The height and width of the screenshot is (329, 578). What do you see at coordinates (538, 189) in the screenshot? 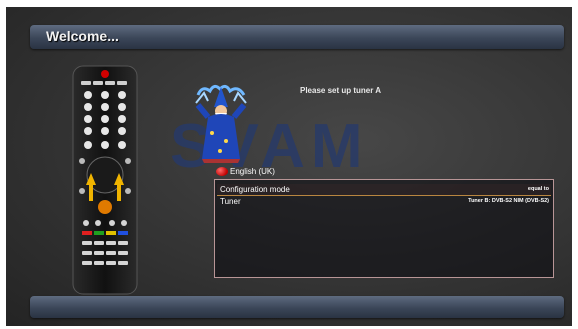
I see `list-item-value: equal to` at bounding box center [538, 189].